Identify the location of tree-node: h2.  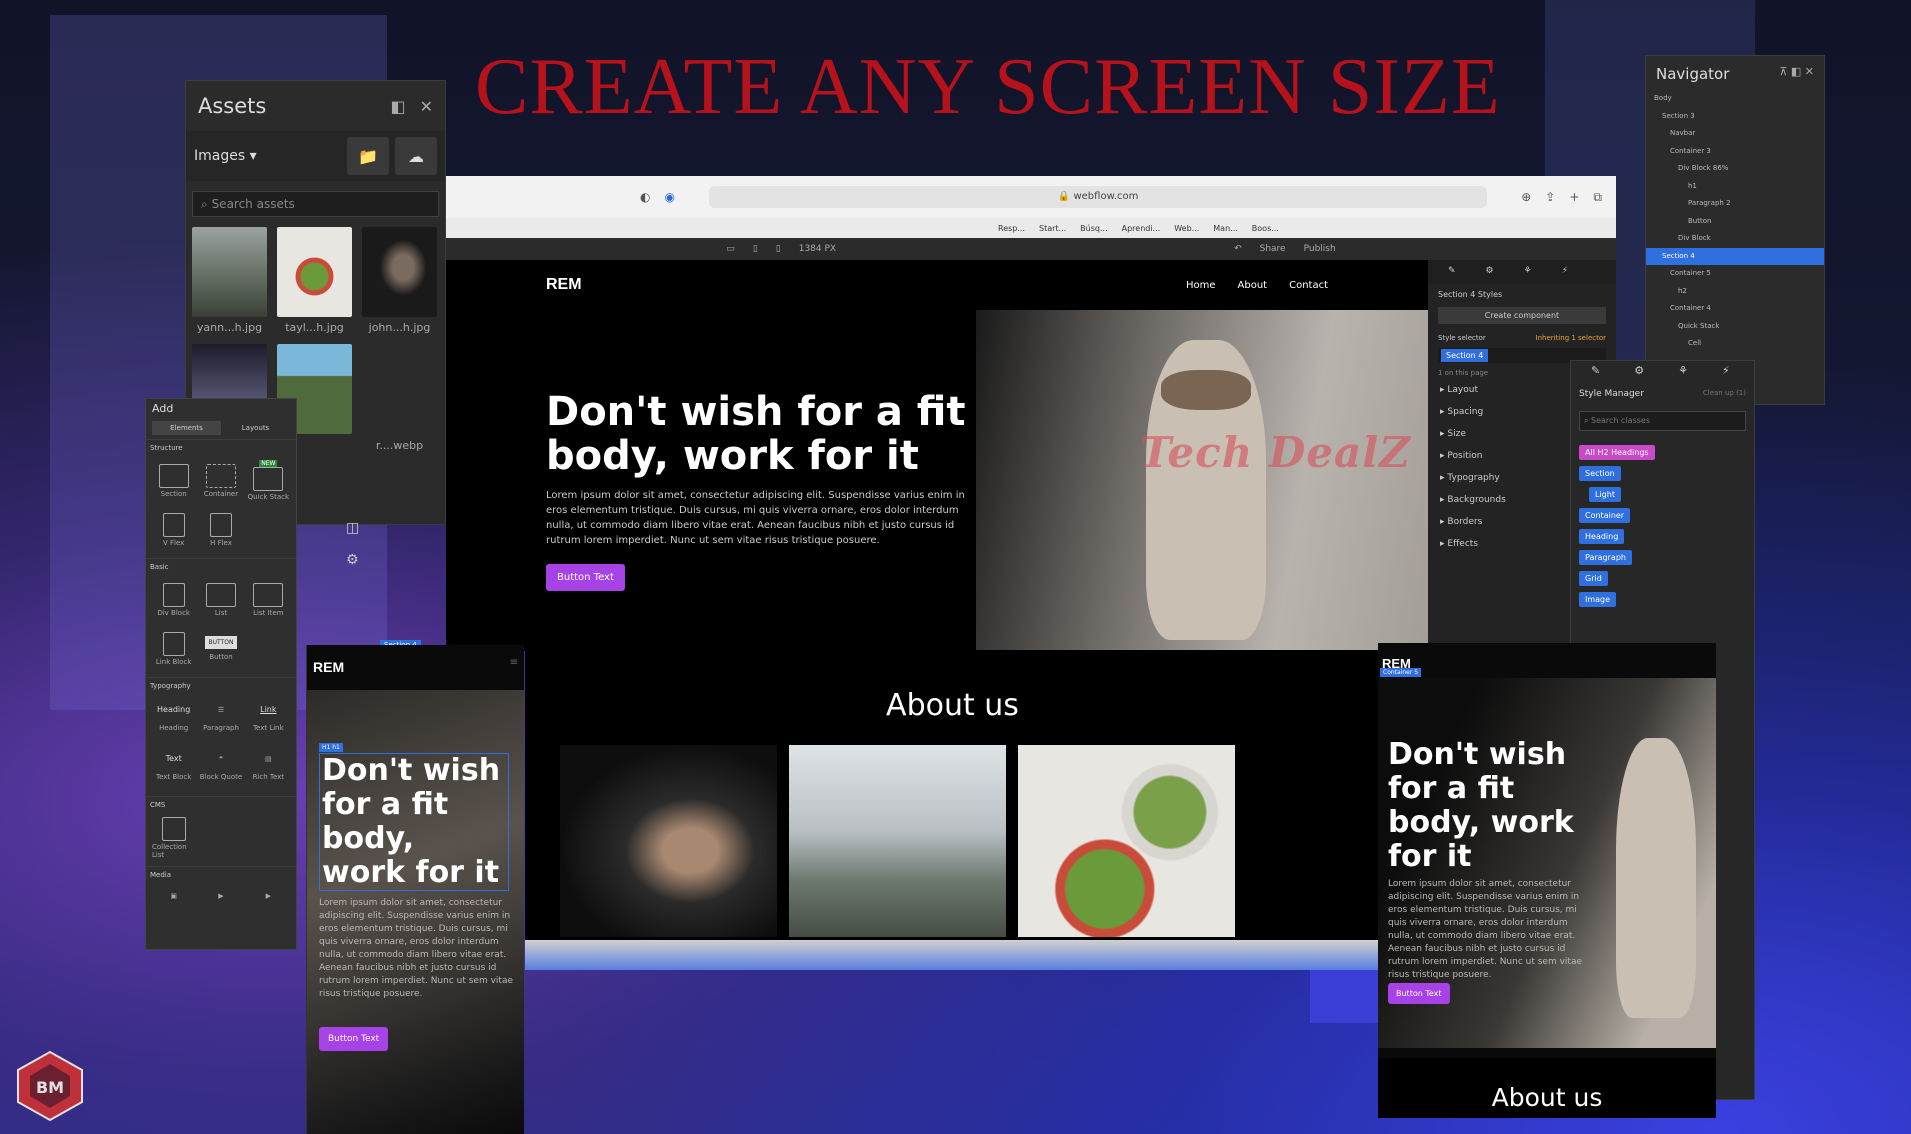
(1735, 292).